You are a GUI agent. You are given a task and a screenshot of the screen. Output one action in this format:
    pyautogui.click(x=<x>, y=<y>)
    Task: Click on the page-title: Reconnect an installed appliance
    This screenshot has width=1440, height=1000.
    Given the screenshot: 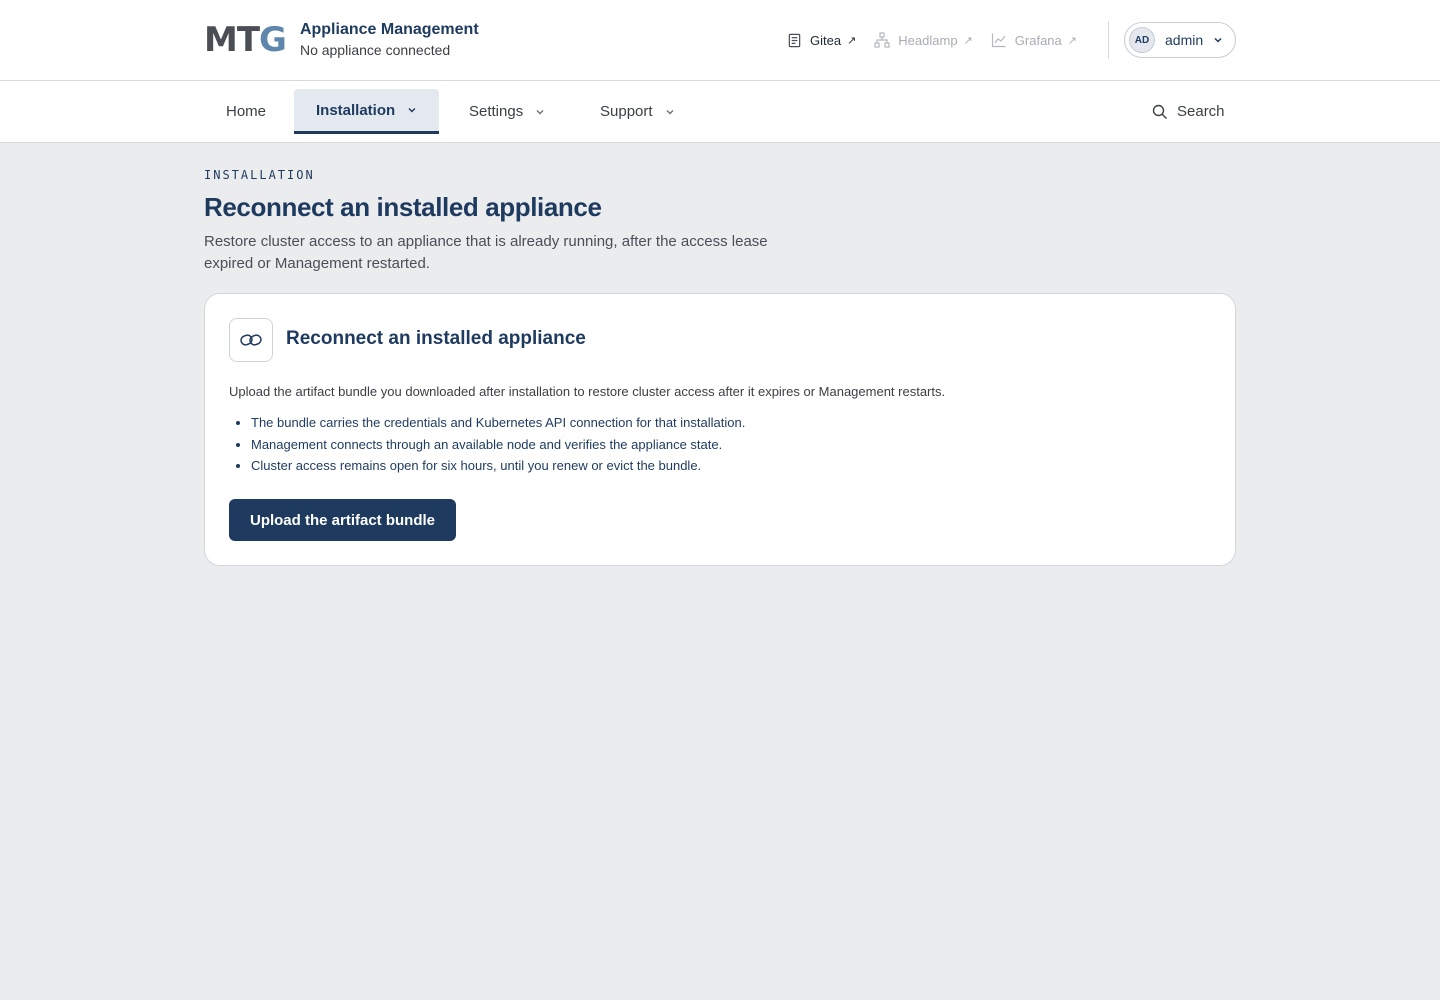 What is the action you would take?
    pyautogui.click(x=403, y=207)
    